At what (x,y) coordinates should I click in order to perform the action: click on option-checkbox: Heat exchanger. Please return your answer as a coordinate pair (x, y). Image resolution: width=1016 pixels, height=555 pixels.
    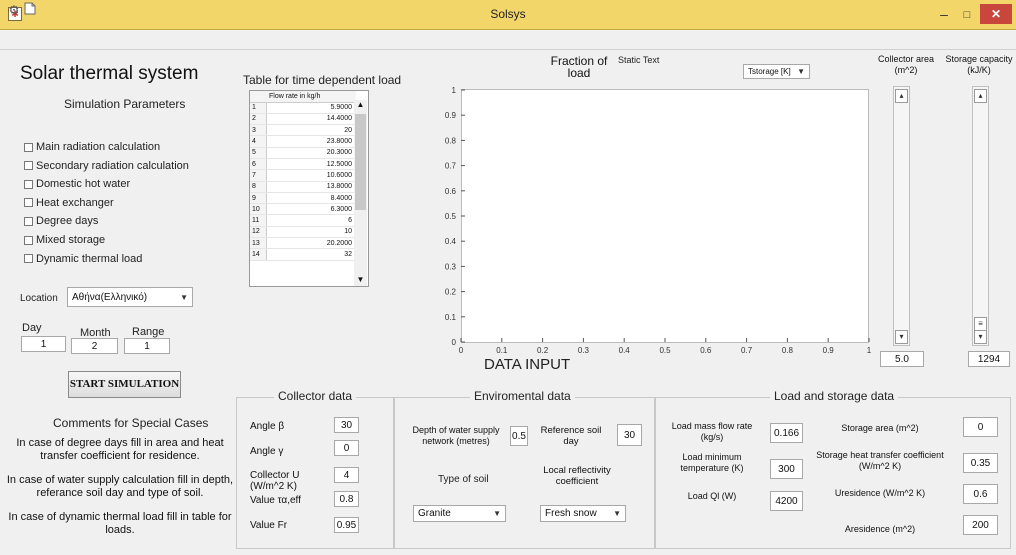
    Looking at the image, I should click on (69, 203).